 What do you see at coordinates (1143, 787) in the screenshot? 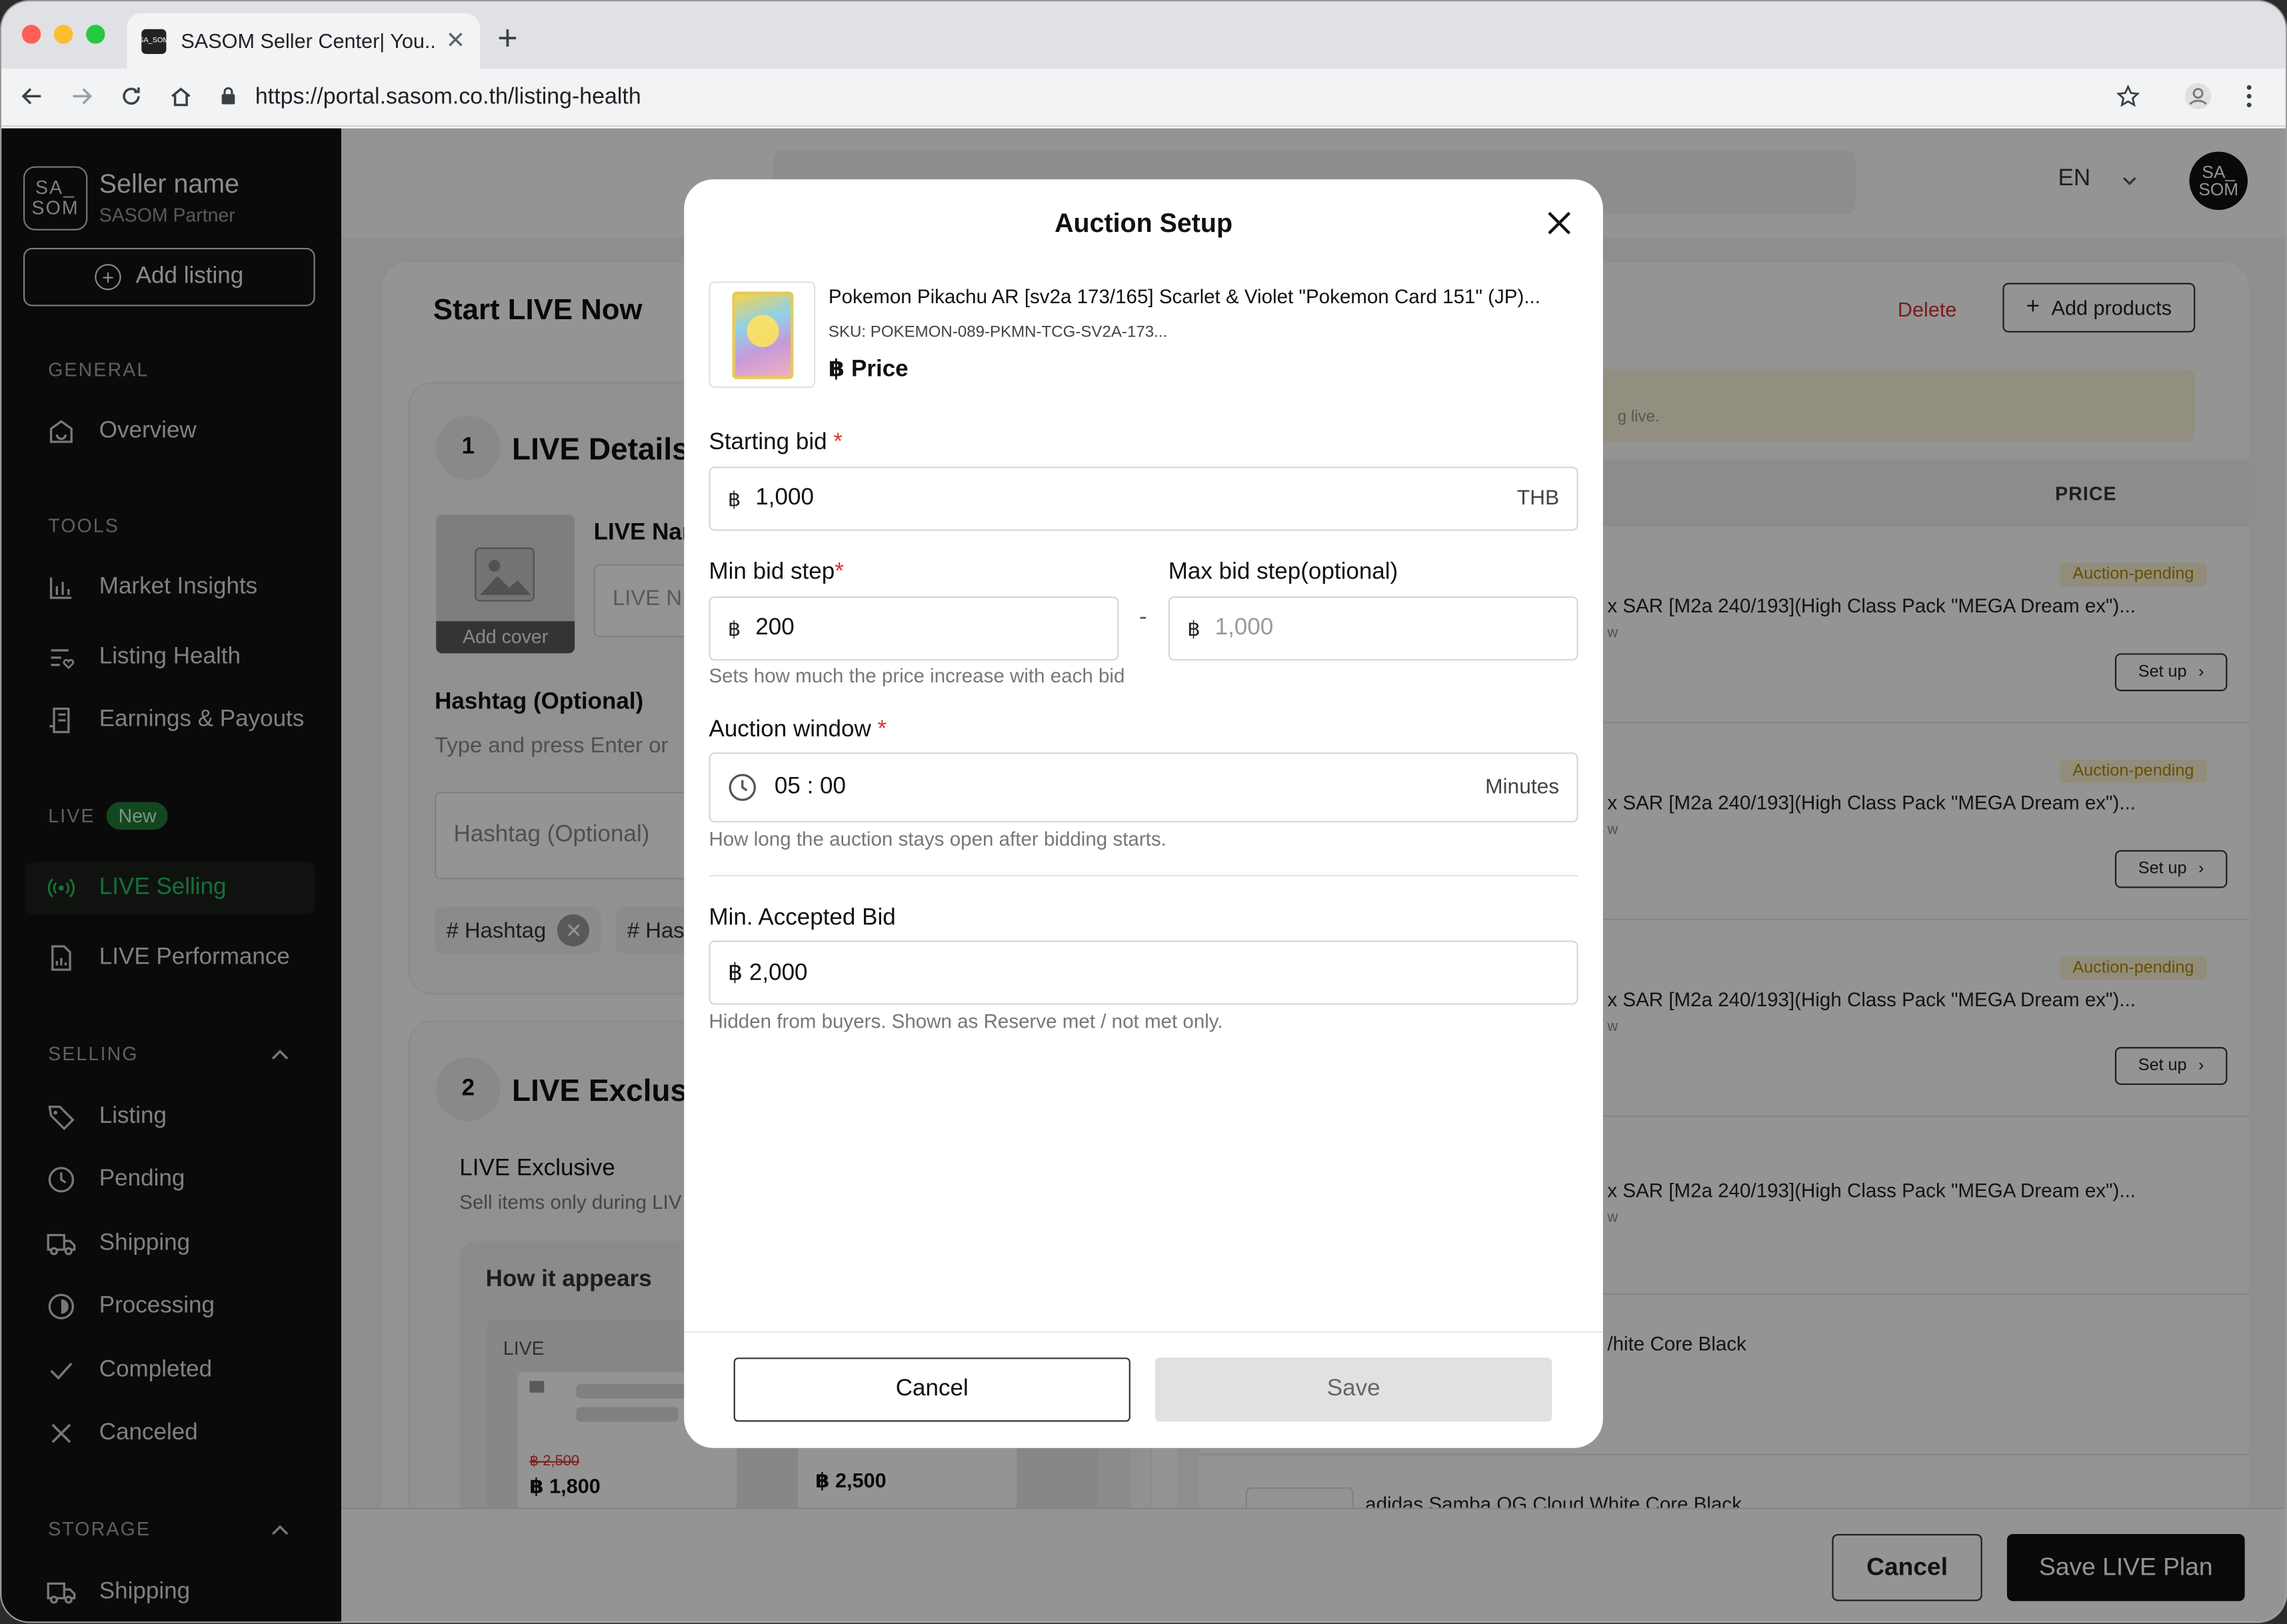
I see `auction-window-input: 05 : 00 Minutes` at bounding box center [1143, 787].